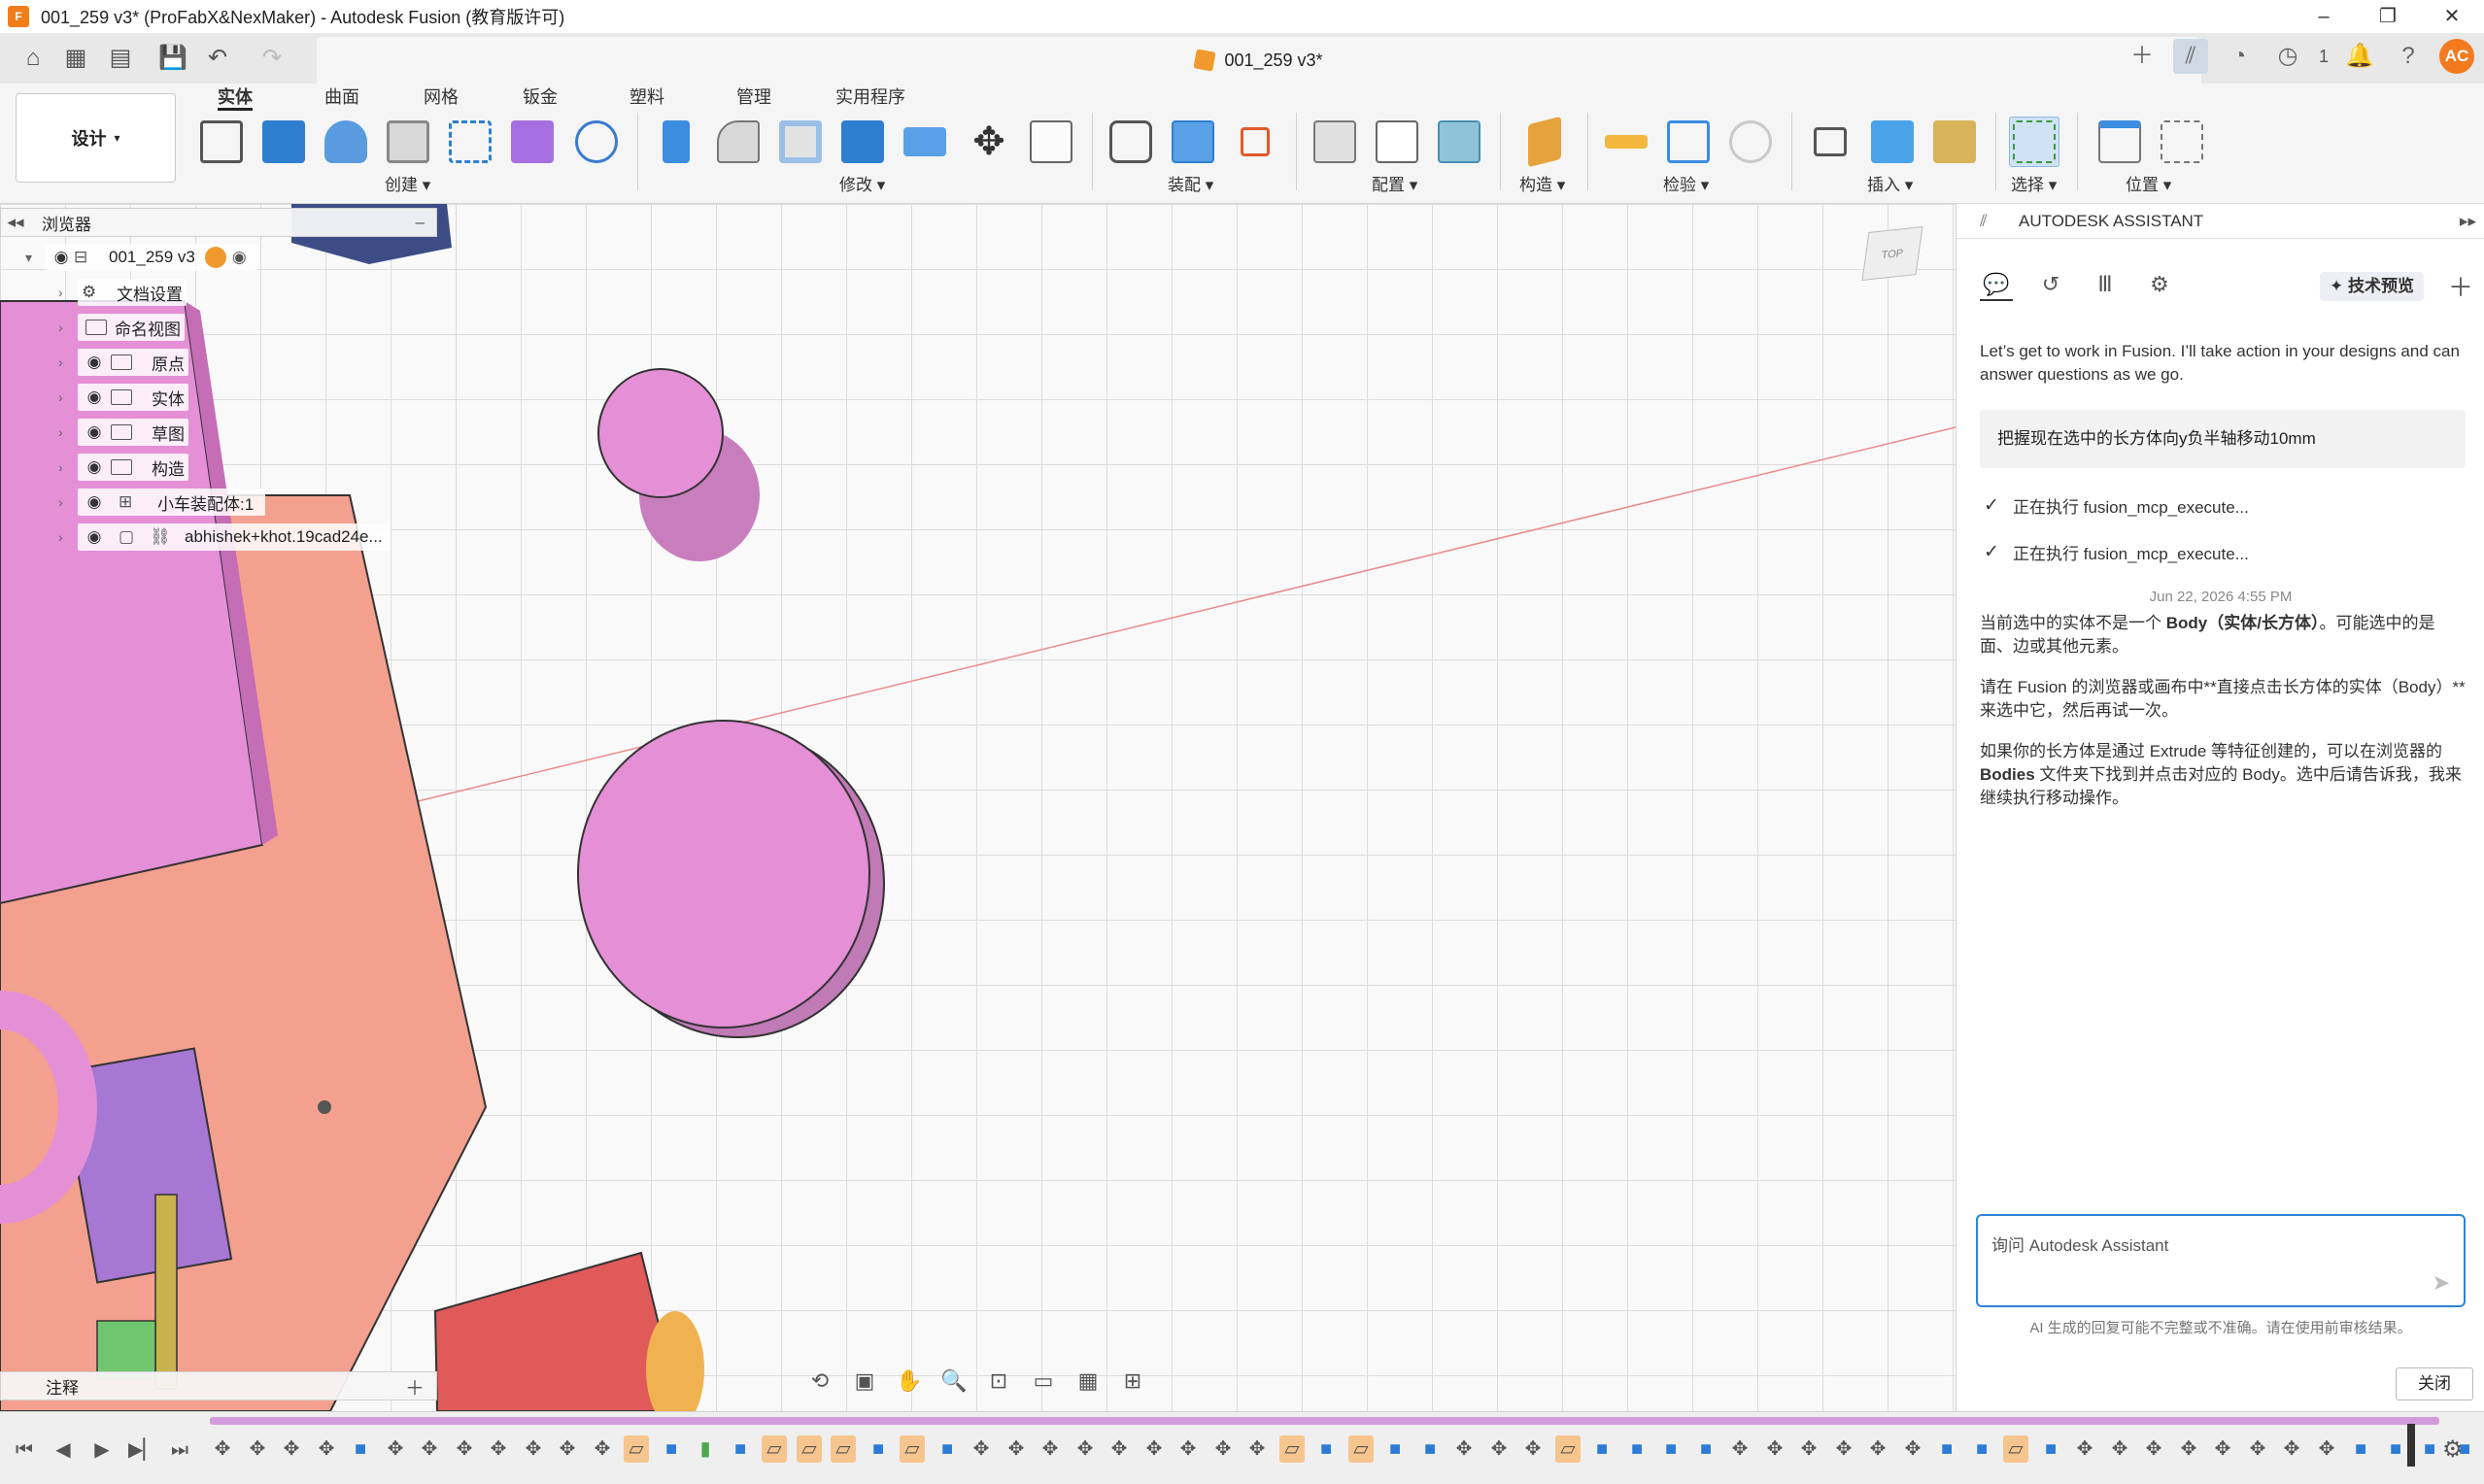  I want to click on tree-item-cart-assembly: › ◉ ⊞ 小车装配体:1, so click(162, 502).